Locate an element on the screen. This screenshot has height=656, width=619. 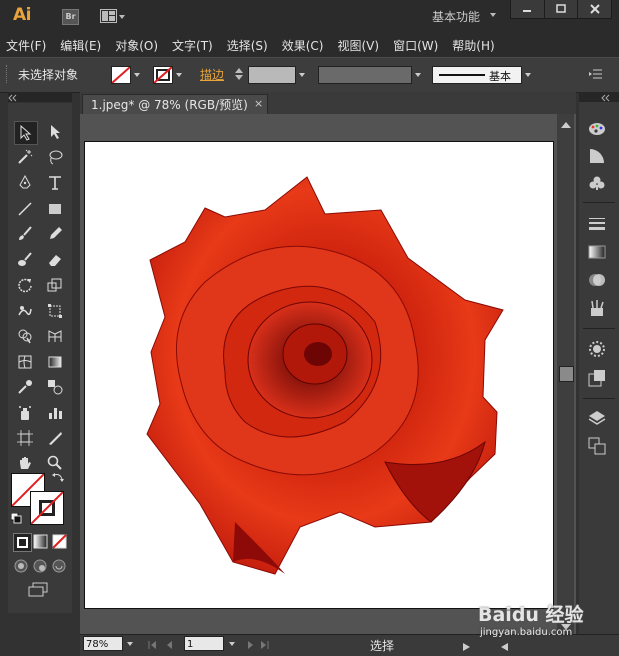
mesh-tool is located at coordinates (25, 362).